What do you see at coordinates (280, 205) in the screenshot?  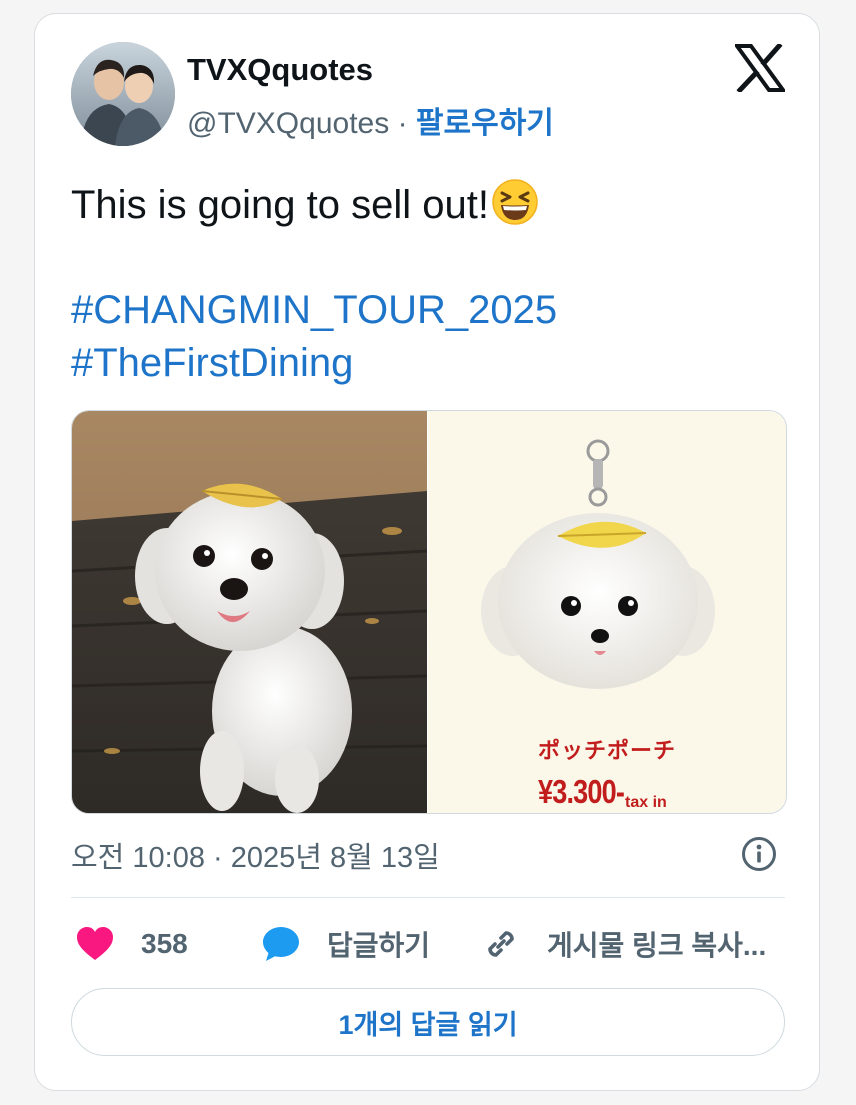 I see `tweet-body: This is going to sell out!` at bounding box center [280, 205].